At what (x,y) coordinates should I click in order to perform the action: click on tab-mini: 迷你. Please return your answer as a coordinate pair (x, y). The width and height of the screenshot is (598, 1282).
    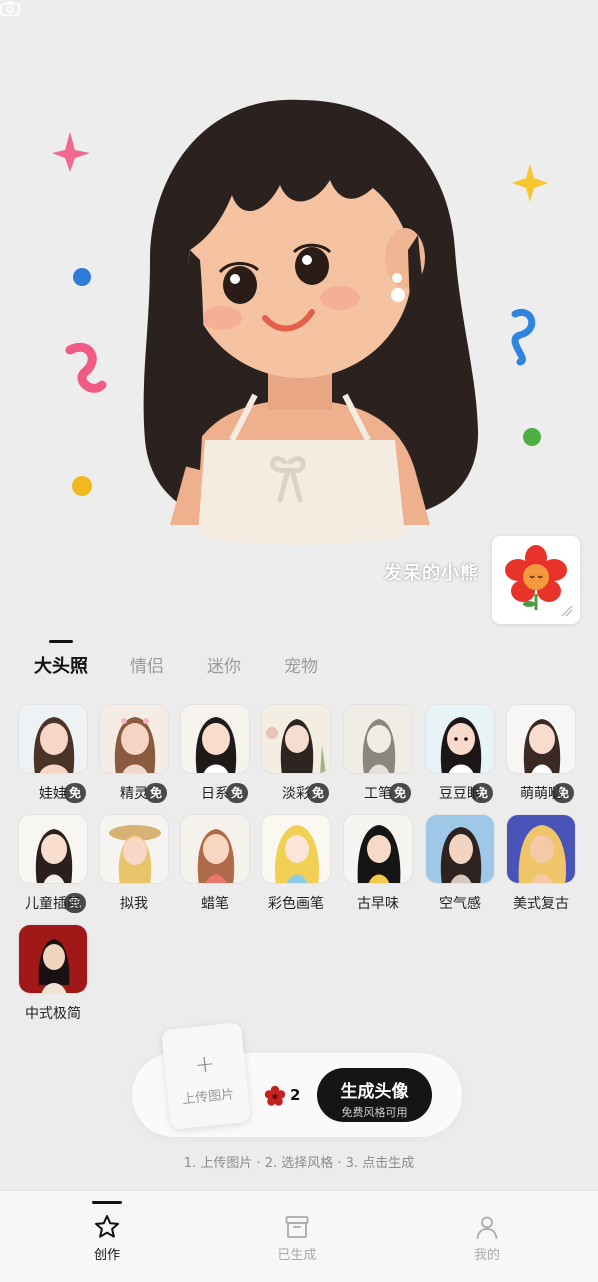
    Looking at the image, I should click on (224, 664).